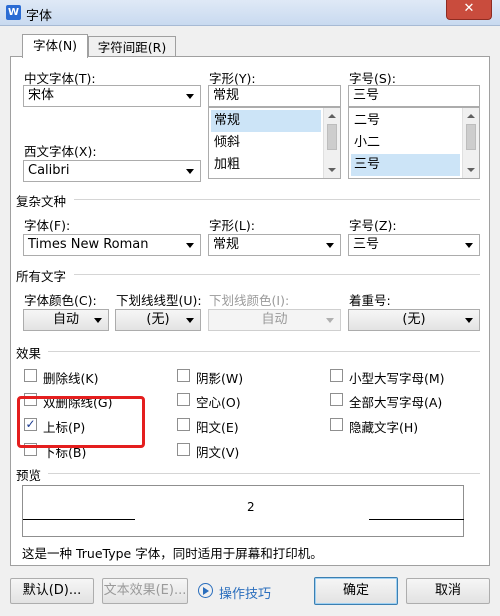  I want to click on preview-box: 2, so click(243, 511).